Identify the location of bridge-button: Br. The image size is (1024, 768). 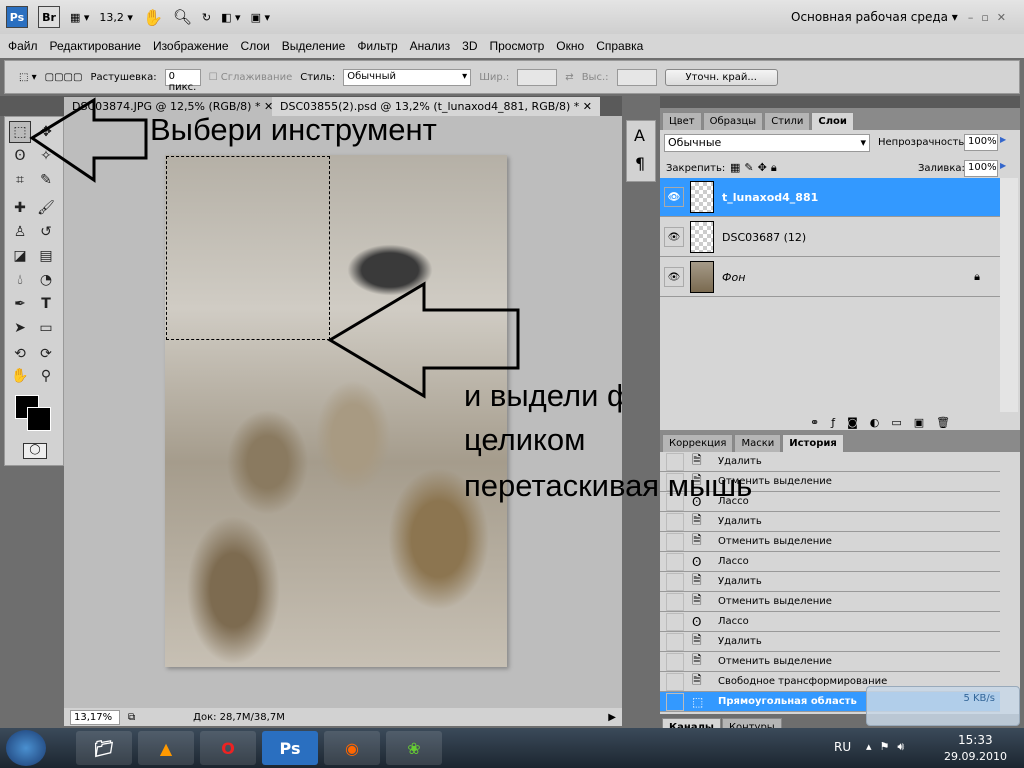
(49, 17).